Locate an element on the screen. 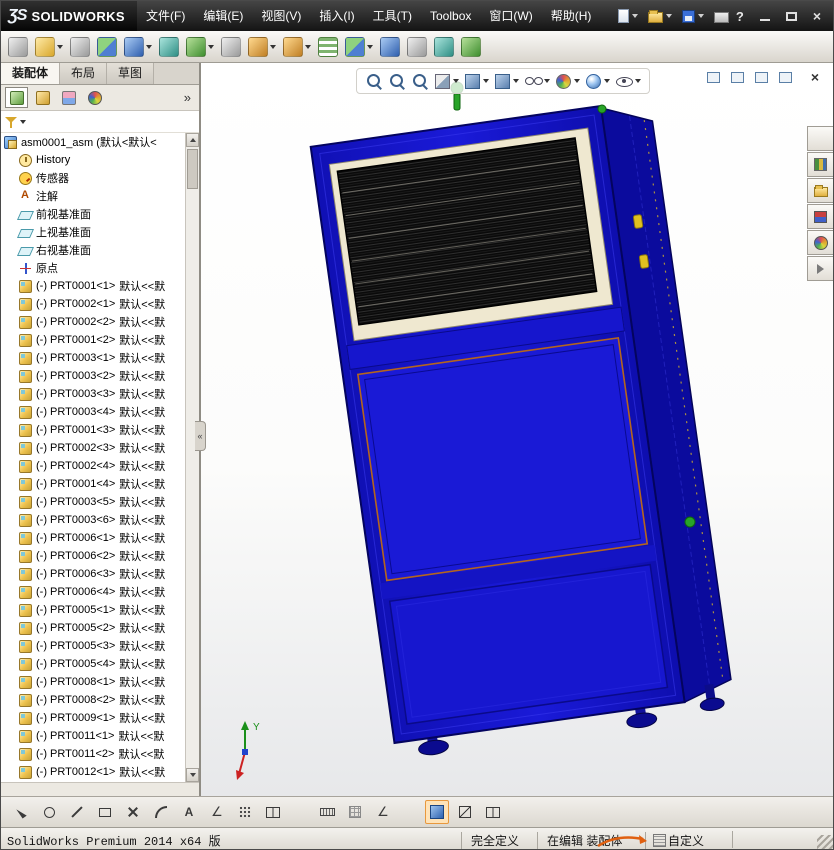  tree-item: (-) PRT0009<1> 默认<<默 is located at coordinates (93, 718).